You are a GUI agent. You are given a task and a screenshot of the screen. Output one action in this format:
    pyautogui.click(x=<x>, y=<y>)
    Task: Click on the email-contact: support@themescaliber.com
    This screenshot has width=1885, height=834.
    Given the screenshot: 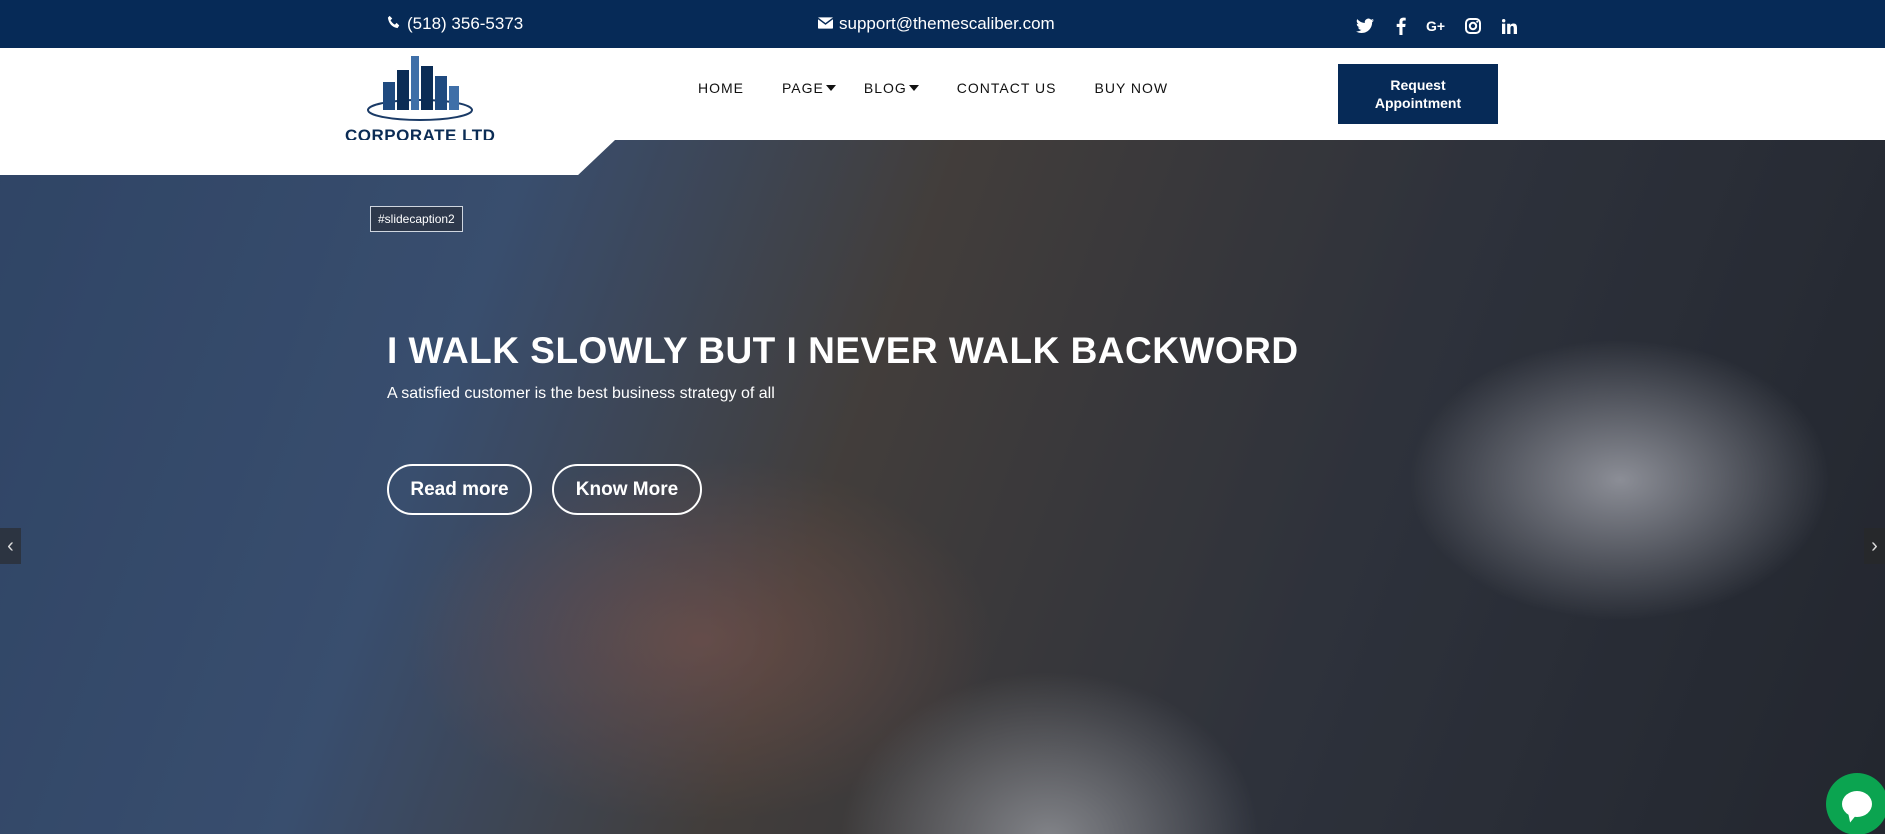 What is the action you would take?
    pyautogui.click(x=936, y=24)
    